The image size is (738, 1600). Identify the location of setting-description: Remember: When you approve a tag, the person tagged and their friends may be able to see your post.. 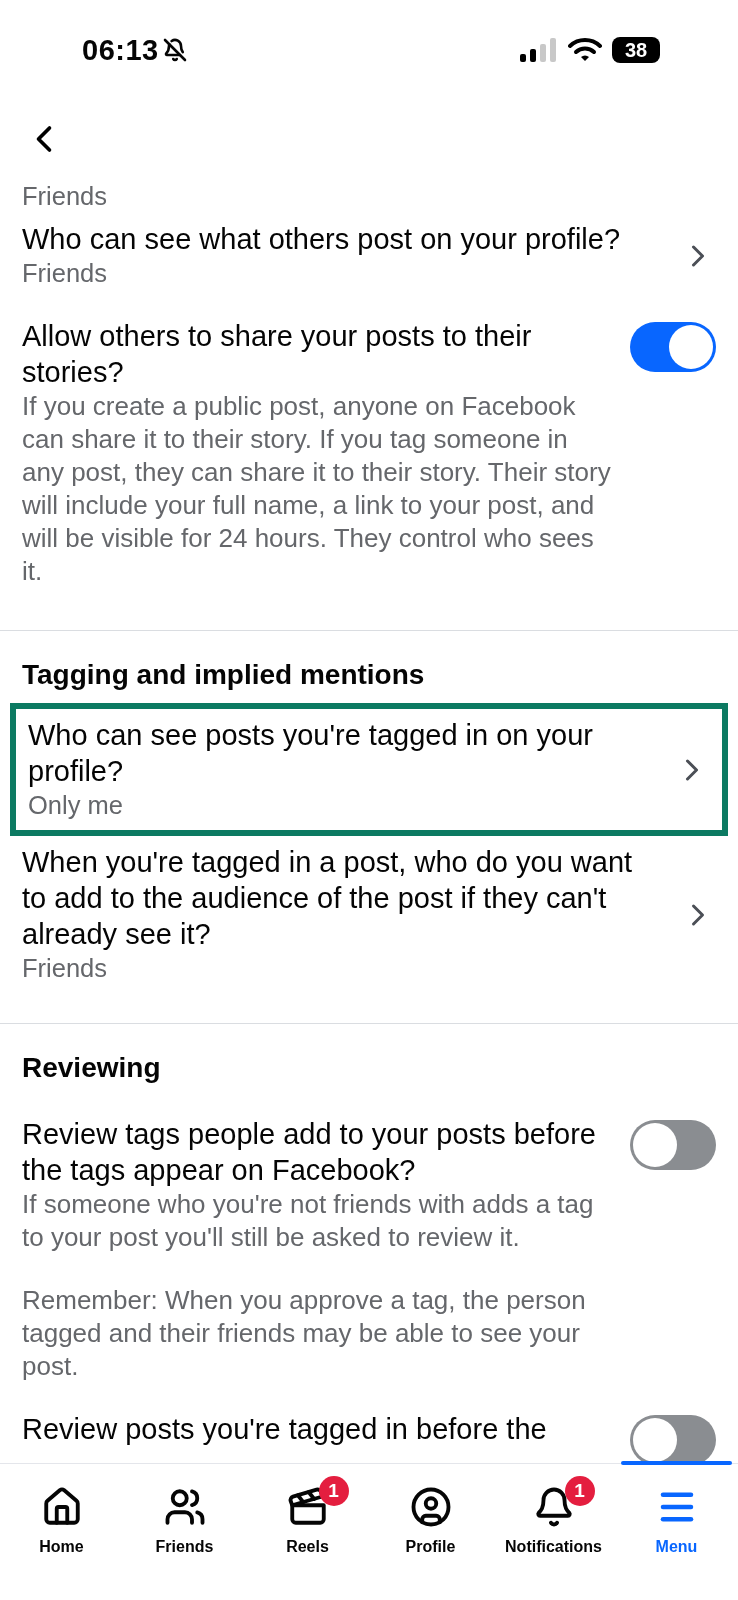
(304, 1333).